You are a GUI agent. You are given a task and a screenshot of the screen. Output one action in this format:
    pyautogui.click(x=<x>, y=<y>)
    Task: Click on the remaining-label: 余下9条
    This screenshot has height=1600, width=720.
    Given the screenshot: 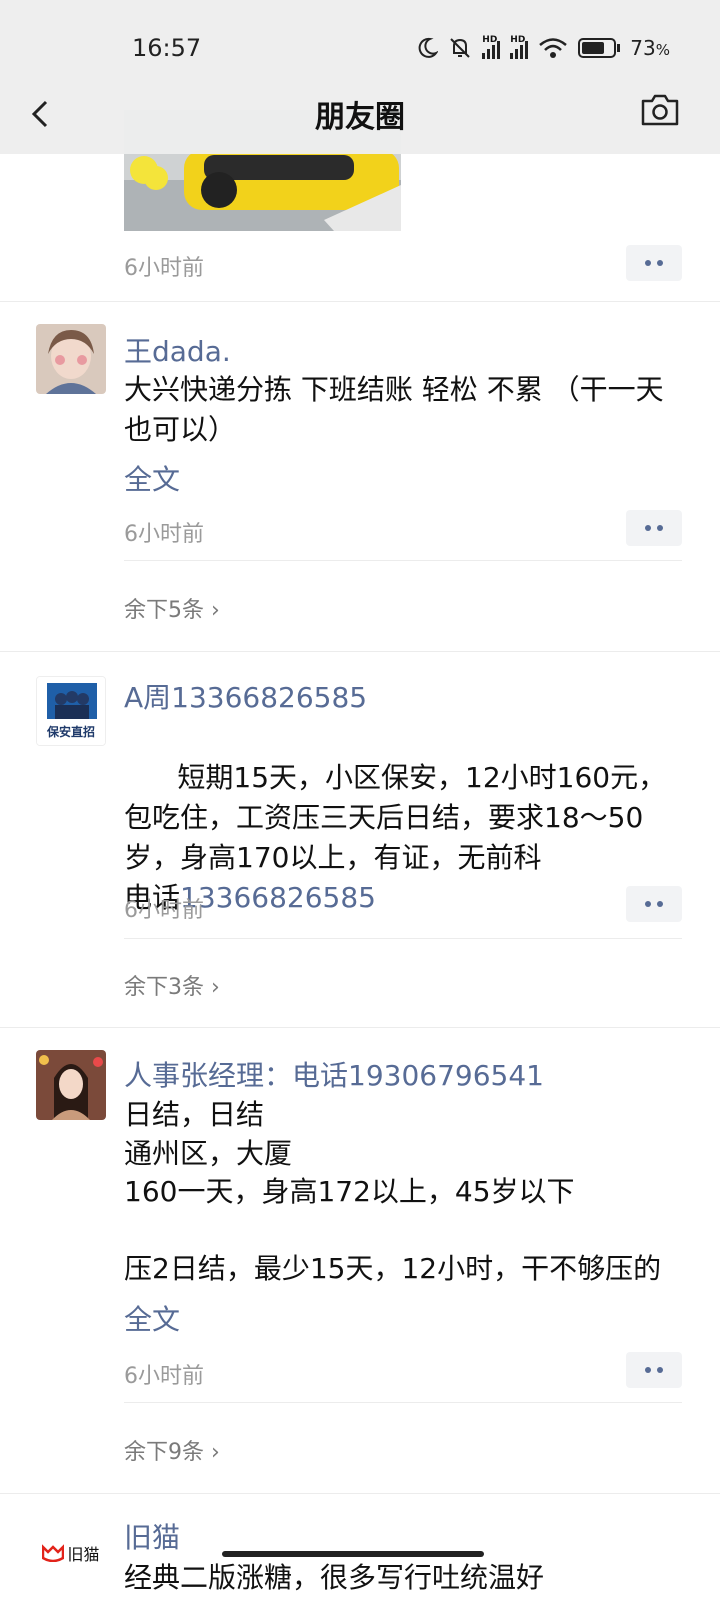 What is the action you would take?
    pyautogui.click(x=164, y=1452)
    